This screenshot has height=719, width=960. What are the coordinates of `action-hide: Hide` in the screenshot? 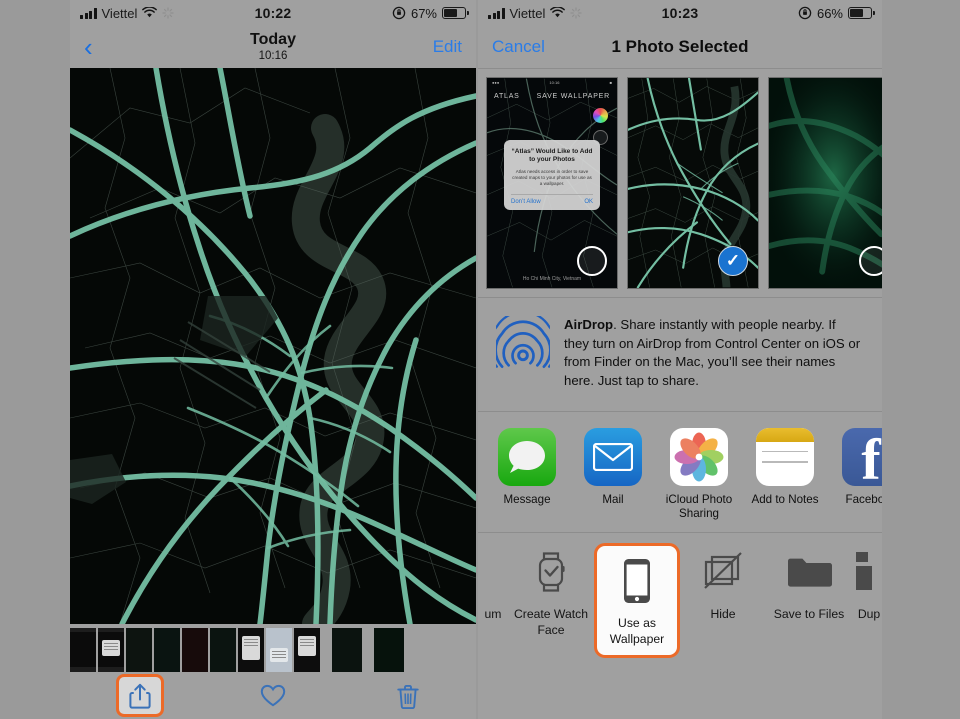 It's located at (723, 583).